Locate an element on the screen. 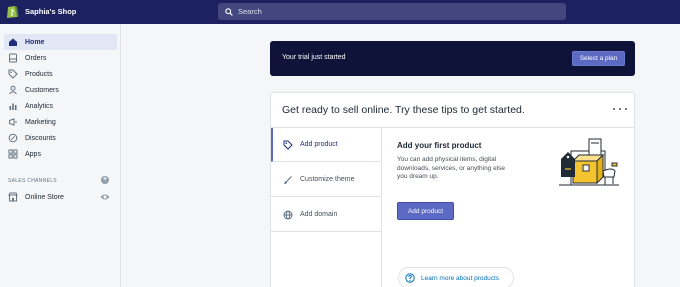  store-brand: Saphia's Shop is located at coordinates (41, 11).